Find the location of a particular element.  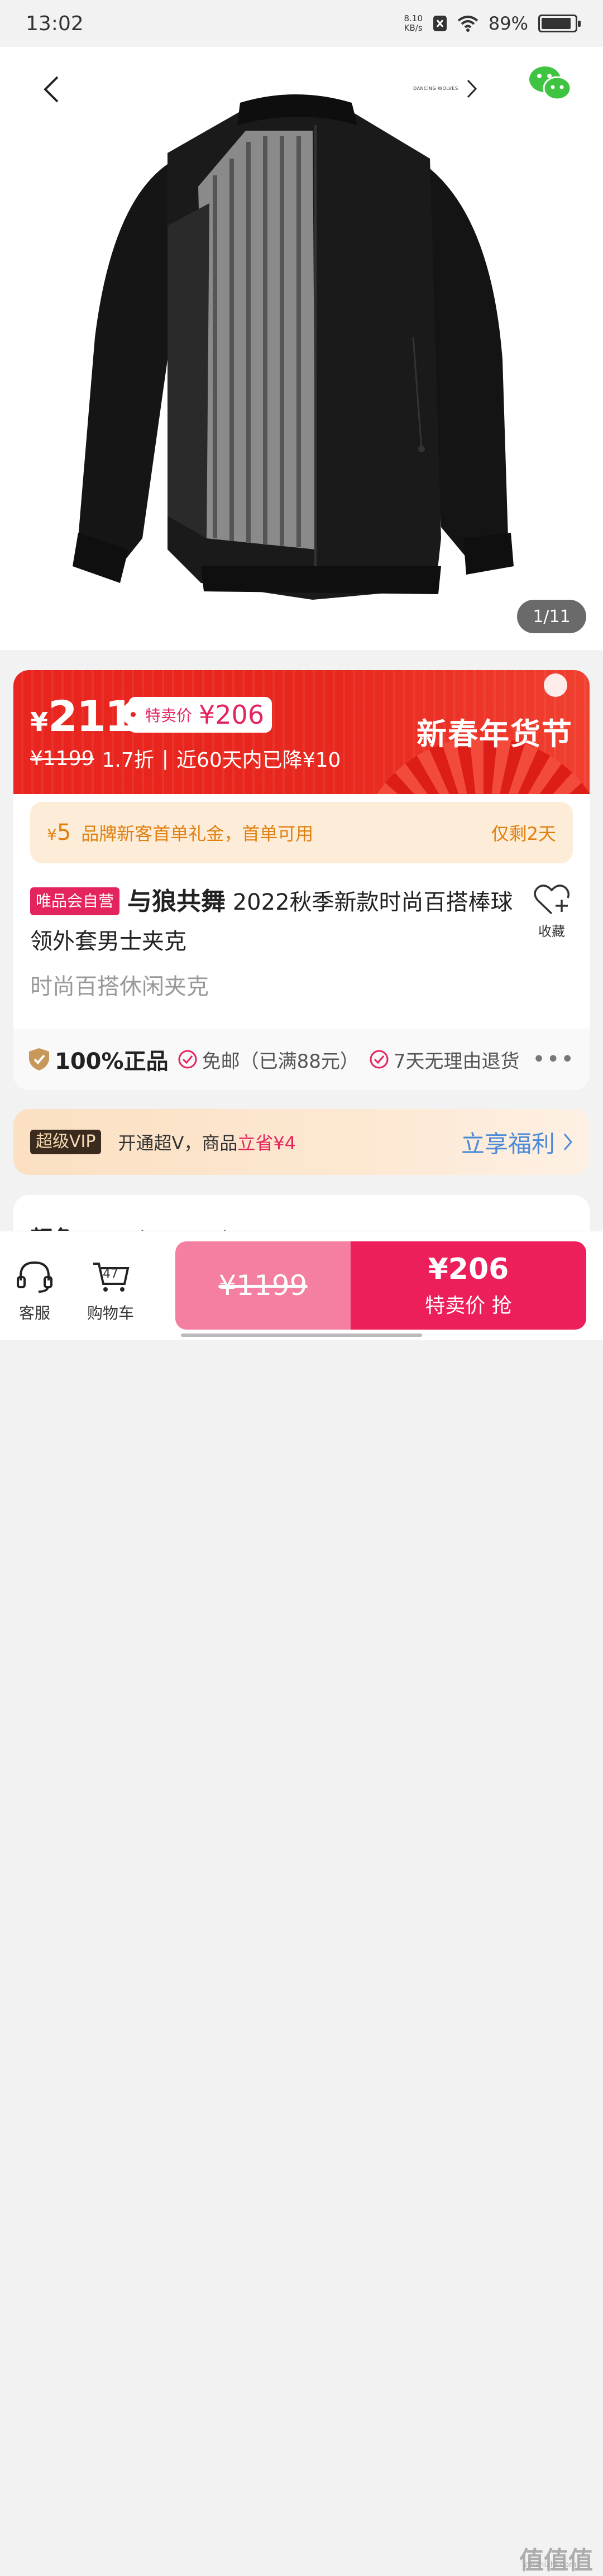

buy-sale-price-button: ¥206 特卖价 抢 is located at coordinates (468, 1286).